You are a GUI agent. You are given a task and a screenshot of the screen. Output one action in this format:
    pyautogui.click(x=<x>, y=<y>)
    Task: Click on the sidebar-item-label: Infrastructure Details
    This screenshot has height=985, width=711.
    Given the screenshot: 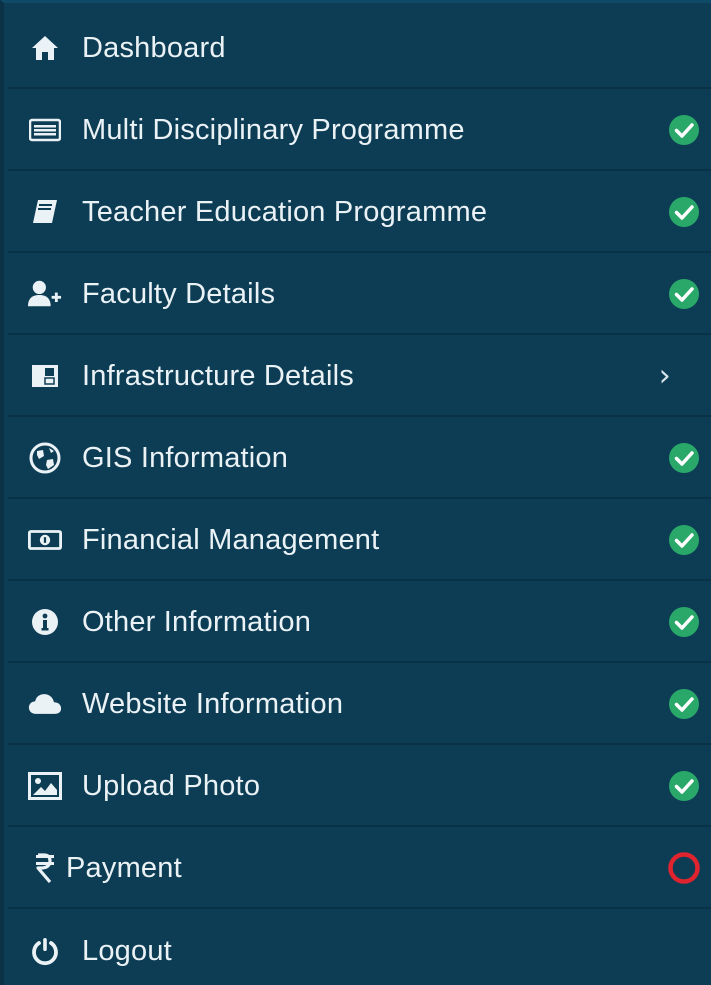 What is the action you would take?
    pyautogui.click(x=218, y=375)
    